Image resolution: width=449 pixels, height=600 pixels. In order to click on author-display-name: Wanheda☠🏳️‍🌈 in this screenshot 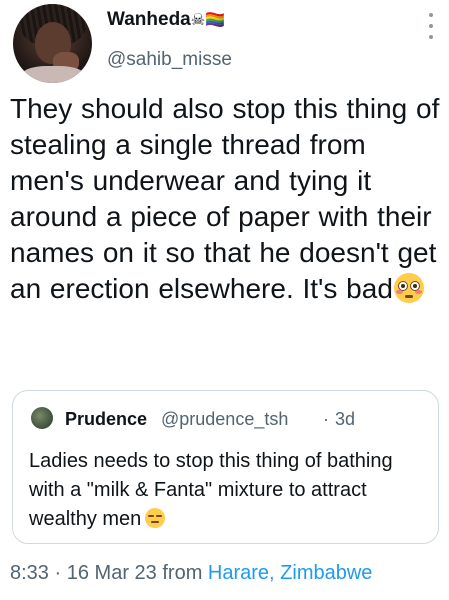, I will do `click(166, 20)`.